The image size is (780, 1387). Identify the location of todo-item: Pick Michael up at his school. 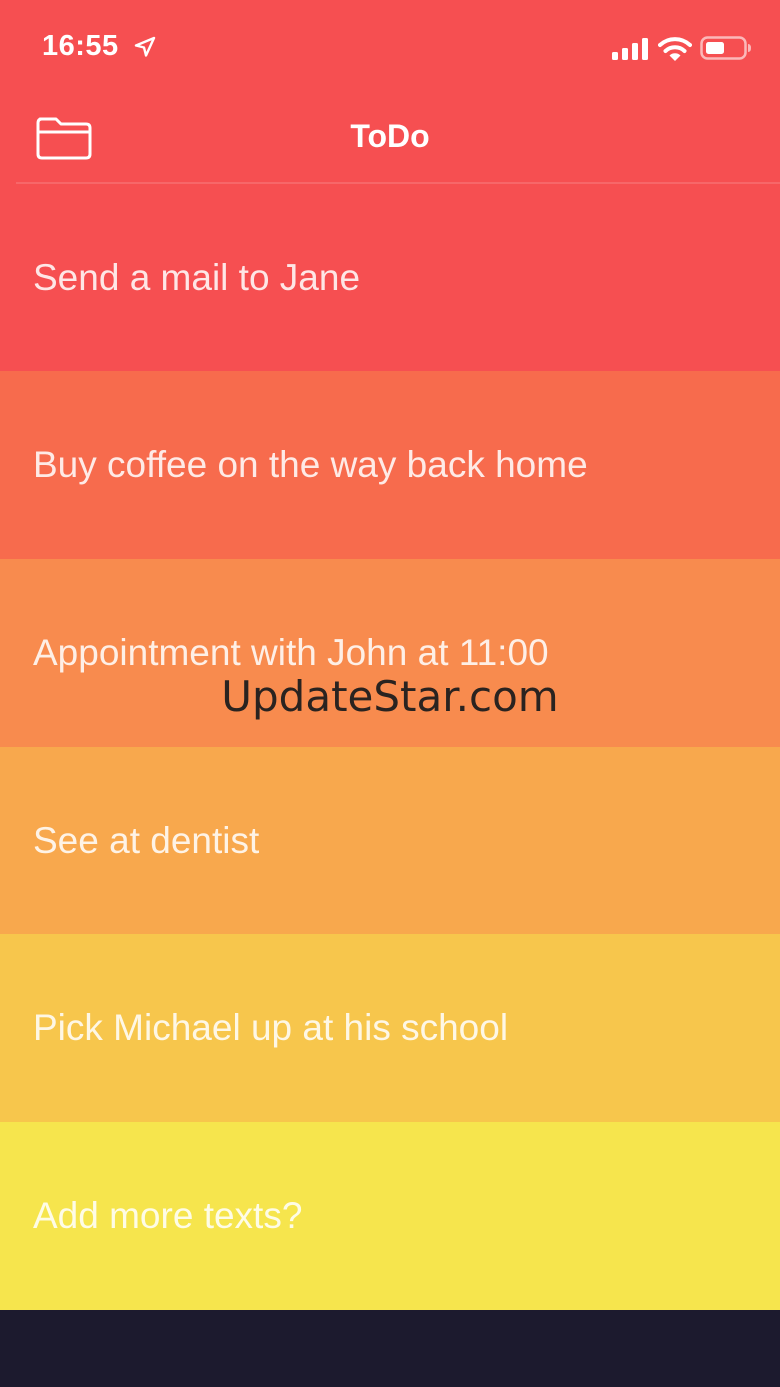
(390, 1028).